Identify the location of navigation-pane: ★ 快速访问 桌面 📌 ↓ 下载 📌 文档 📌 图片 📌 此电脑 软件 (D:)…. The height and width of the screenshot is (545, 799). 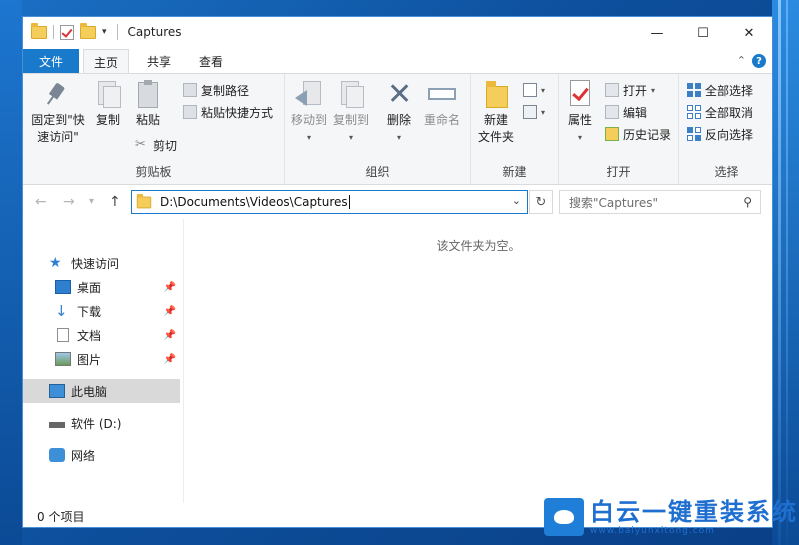
(103, 361).